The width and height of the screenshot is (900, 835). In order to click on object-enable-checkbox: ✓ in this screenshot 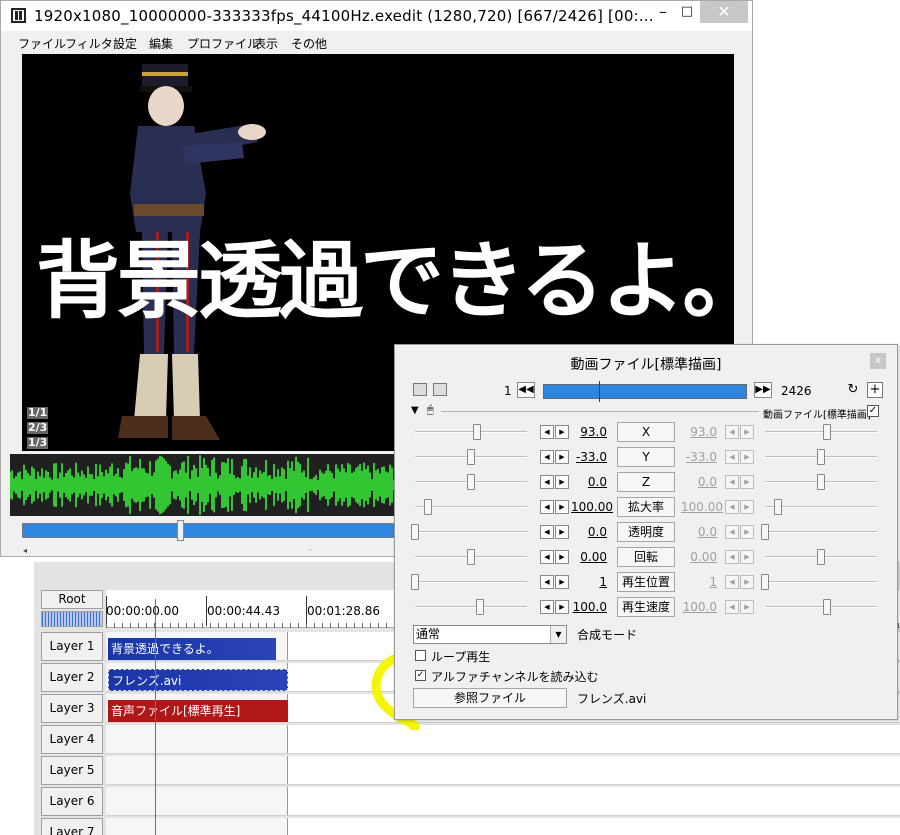, I will do `click(873, 411)`.